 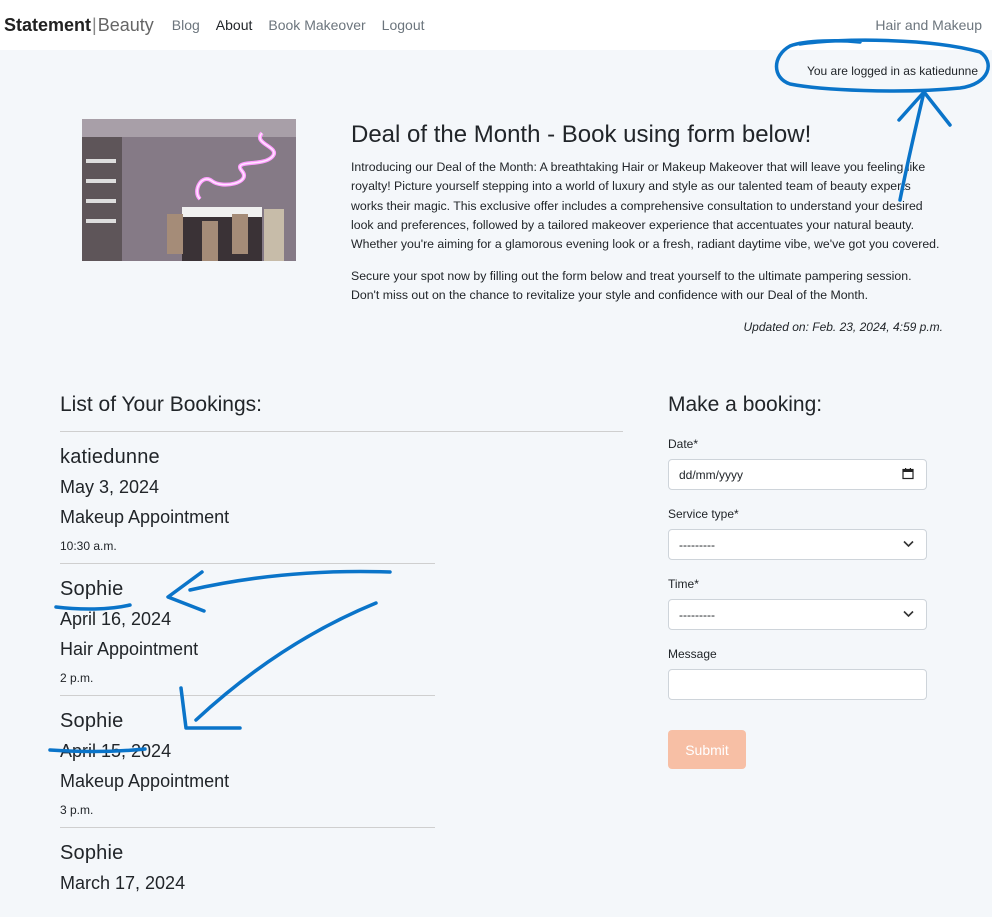 What do you see at coordinates (403, 25) in the screenshot?
I see `nav-link-logout: Logout` at bounding box center [403, 25].